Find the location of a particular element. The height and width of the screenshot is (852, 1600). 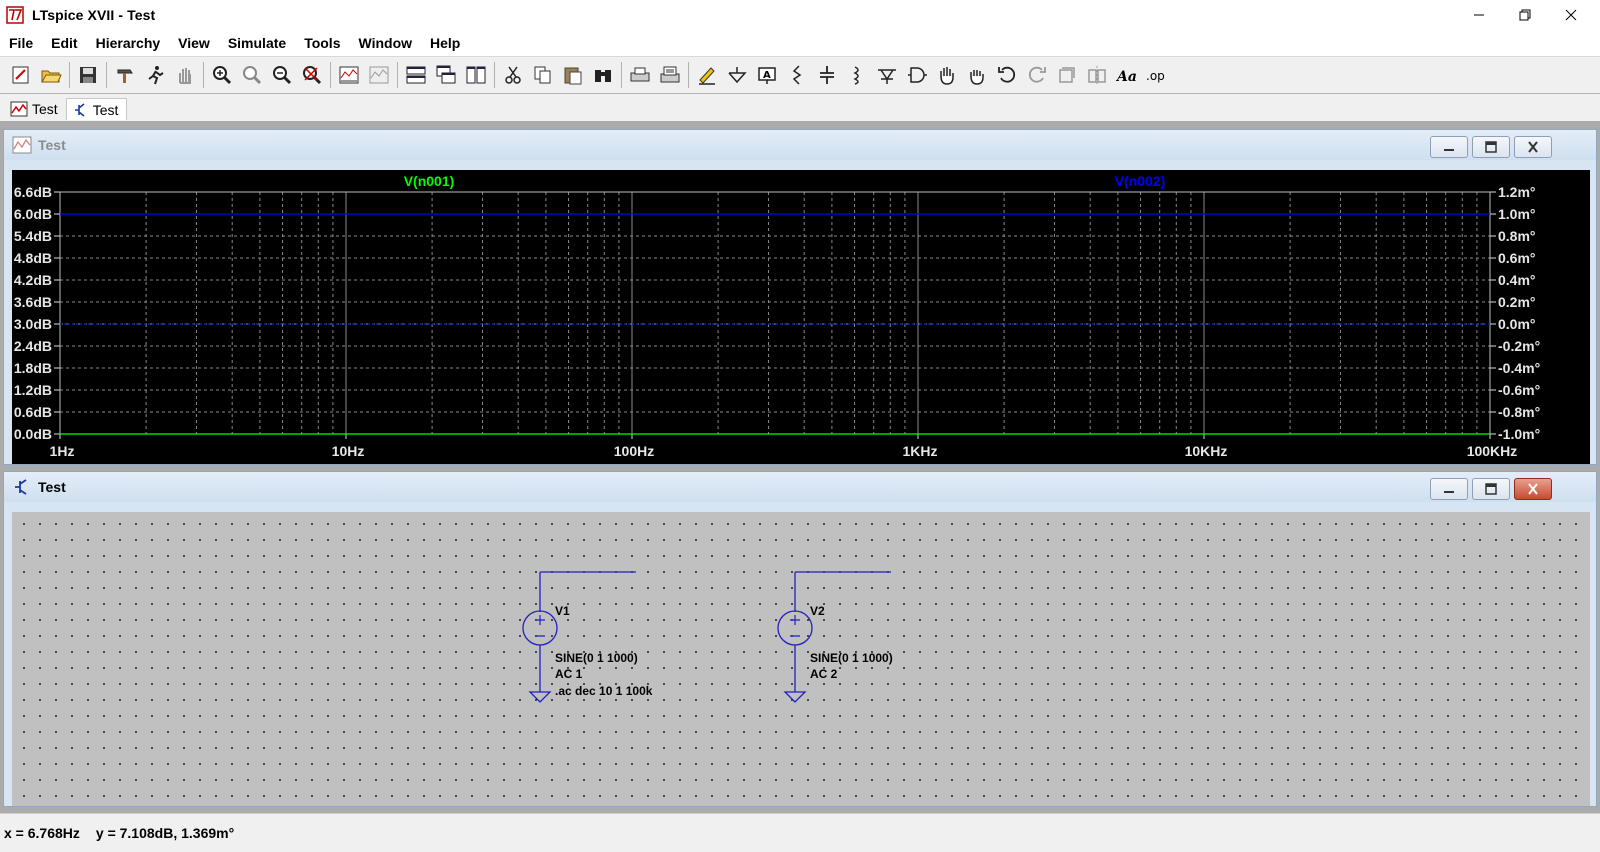

cascade-icon is located at coordinates (446, 74).